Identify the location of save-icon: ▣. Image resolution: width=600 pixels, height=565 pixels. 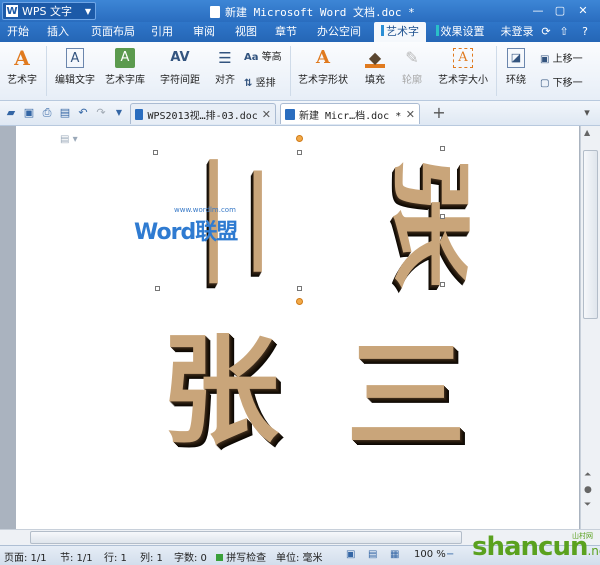
(29, 113).